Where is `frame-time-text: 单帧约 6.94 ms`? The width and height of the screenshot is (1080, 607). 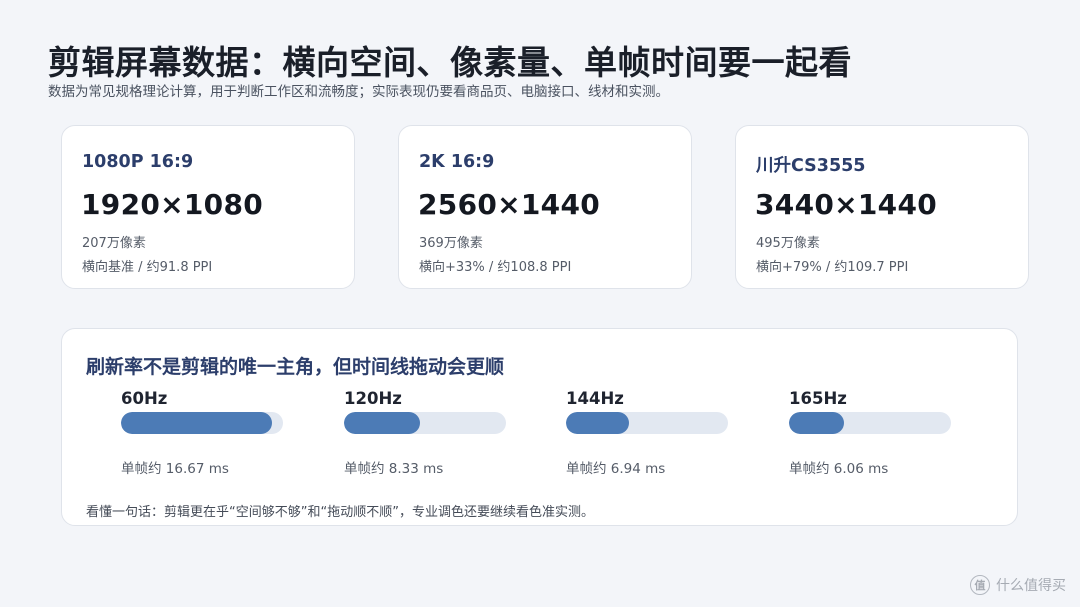 frame-time-text: 单帧约 6.94 ms is located at coordinates (616, 469).